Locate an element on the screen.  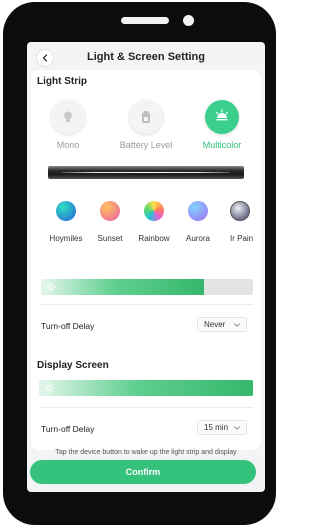
display-screen-card: Display Screen Turn-off Delay 15 min is located at coordinates (146, 401).